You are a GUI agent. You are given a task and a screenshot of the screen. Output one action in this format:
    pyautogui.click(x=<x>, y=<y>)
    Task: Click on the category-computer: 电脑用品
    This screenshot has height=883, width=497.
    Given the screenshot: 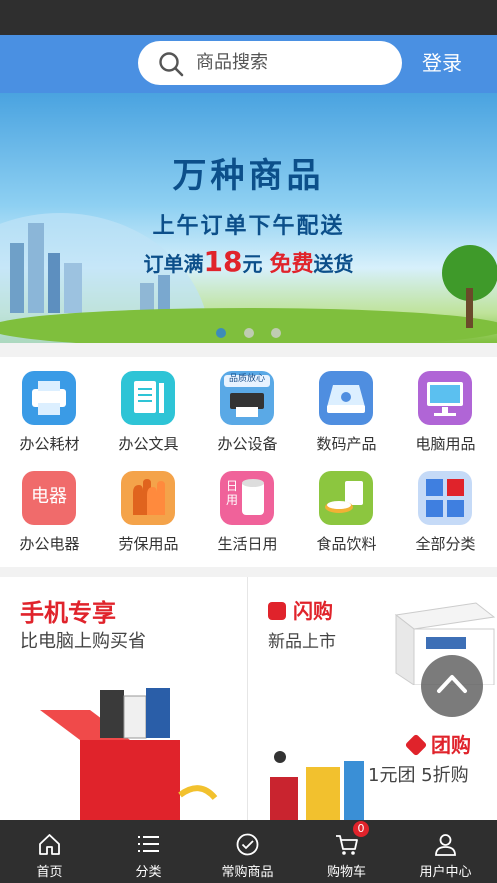 What is the action you would take?
    pyautogui.click(x=445, y=407)
    